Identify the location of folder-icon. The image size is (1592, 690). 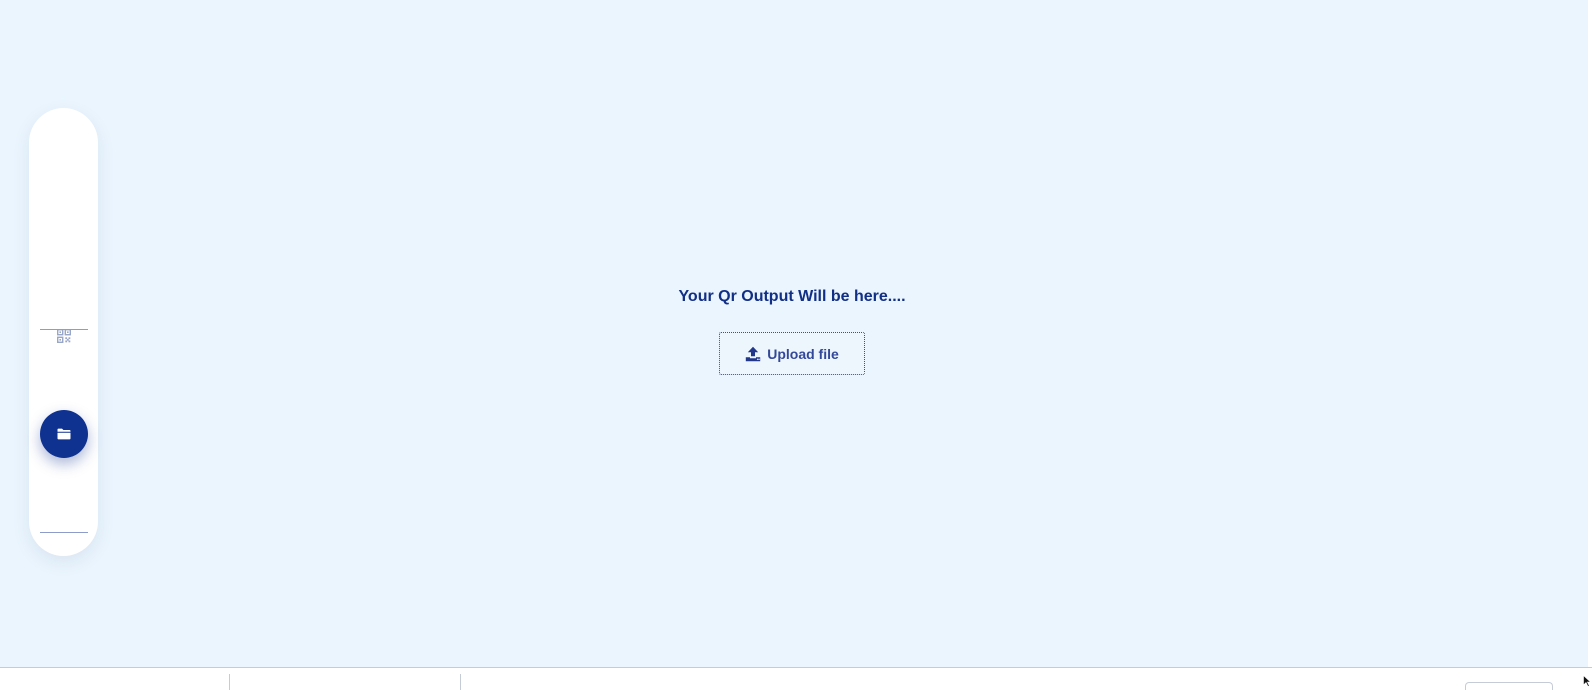
(64, 434).